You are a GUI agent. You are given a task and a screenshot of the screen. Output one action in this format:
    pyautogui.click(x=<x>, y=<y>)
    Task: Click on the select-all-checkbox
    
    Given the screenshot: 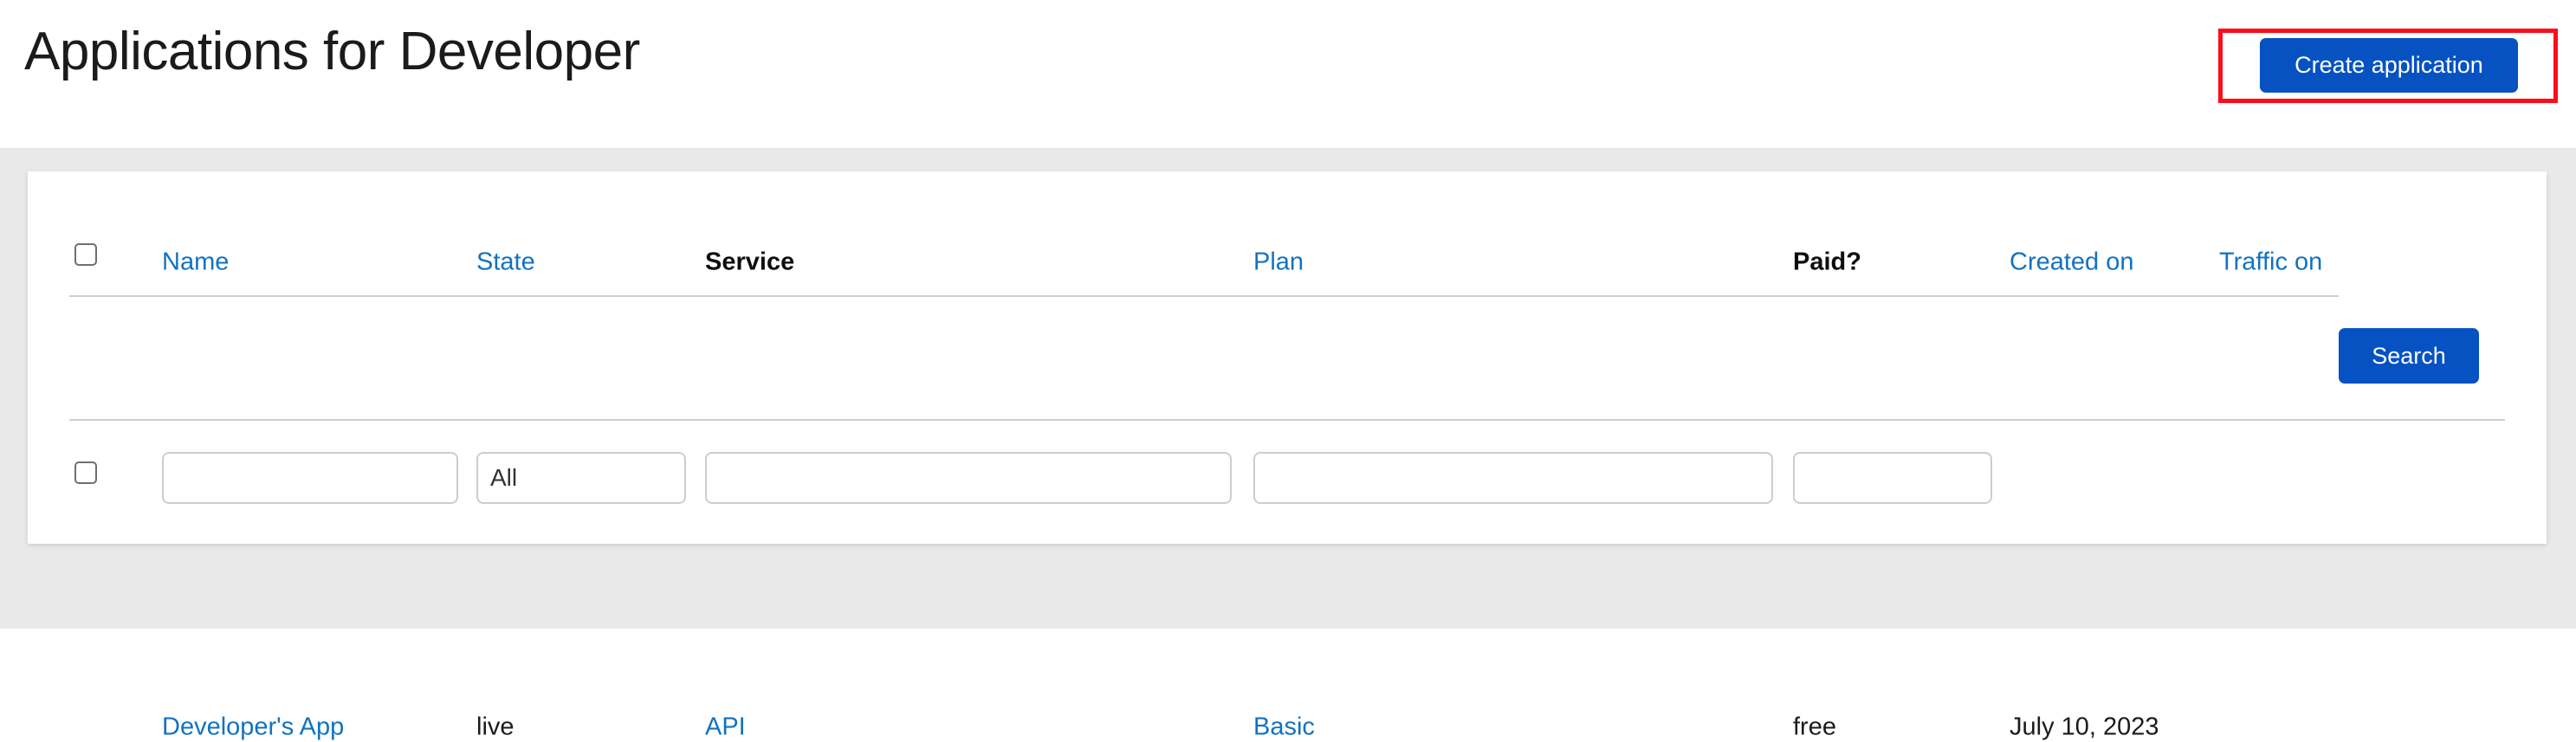 What is the action you would take?
    pyautogui.click(x=85, y=254)
    